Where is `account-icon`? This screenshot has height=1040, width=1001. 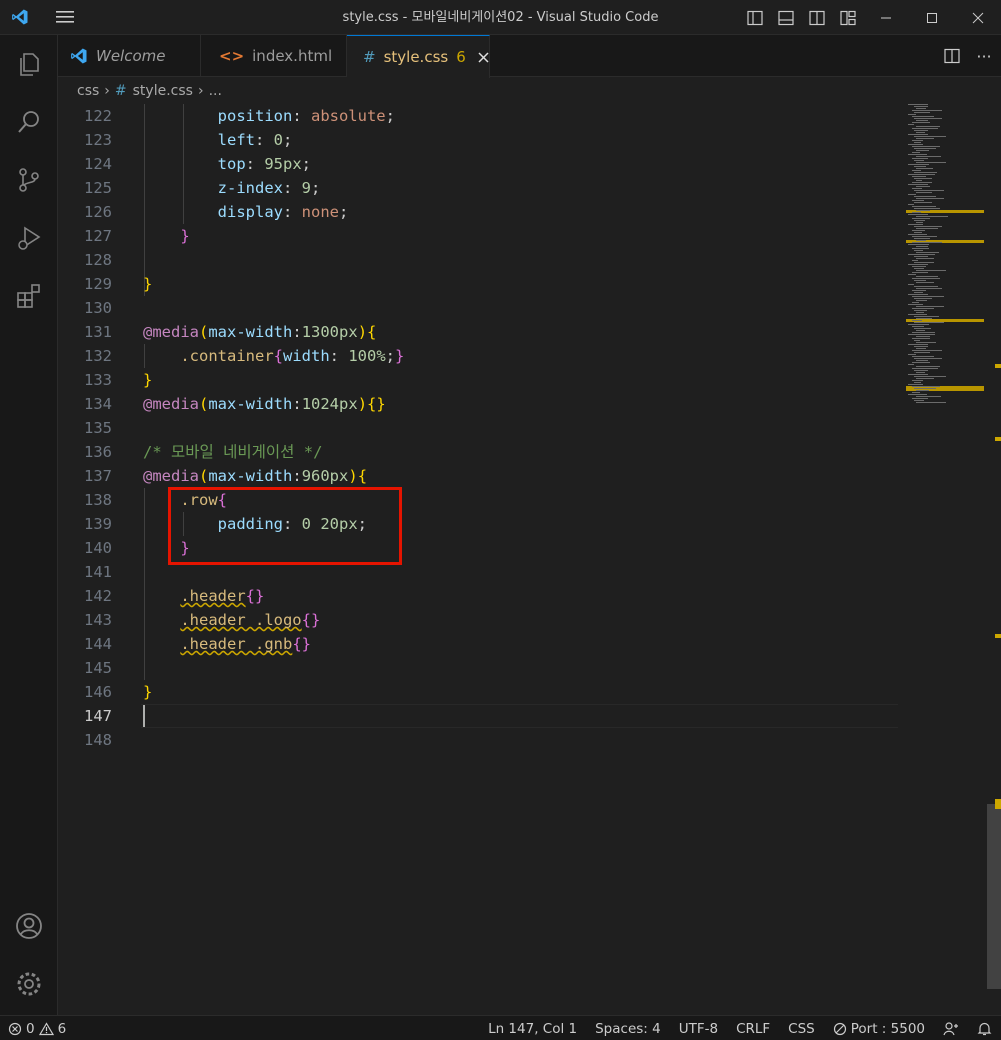 account-icon is located at coordinates (29, 926).